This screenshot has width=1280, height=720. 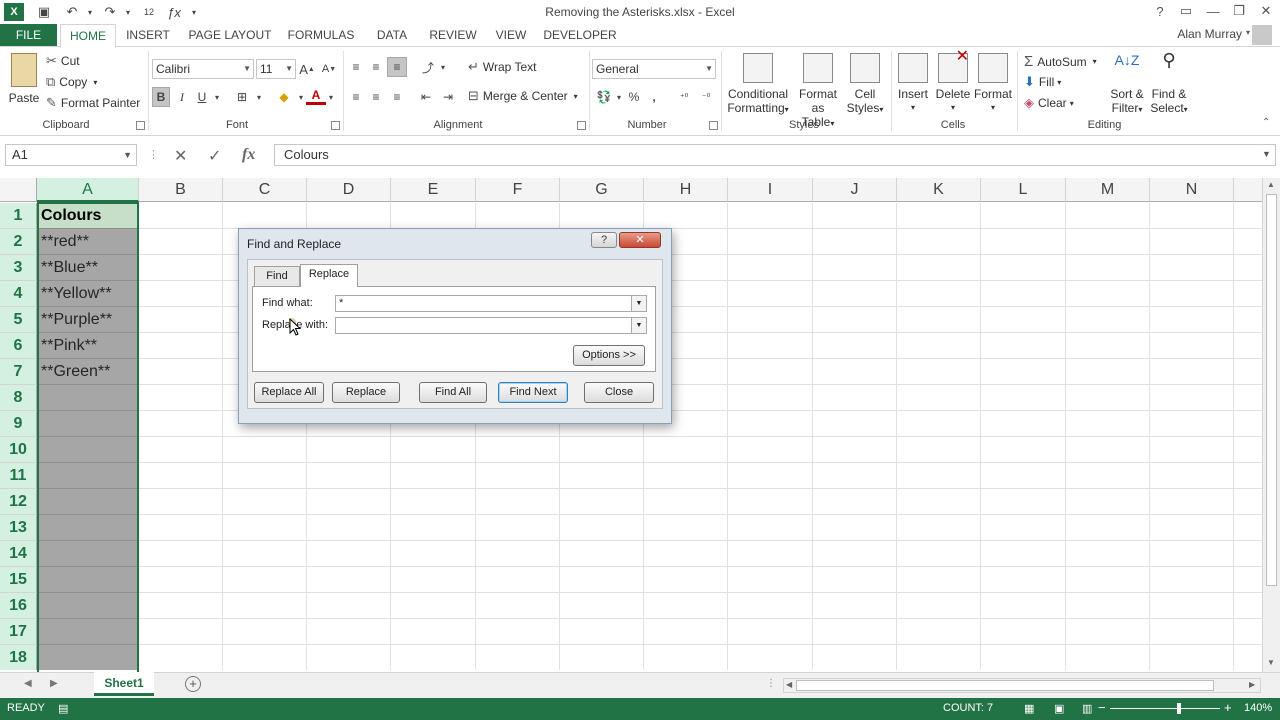 What do you see at coordinates (18, 632) in the screenshot?
I see `row-header: 17` at bounding box center [18, 632].